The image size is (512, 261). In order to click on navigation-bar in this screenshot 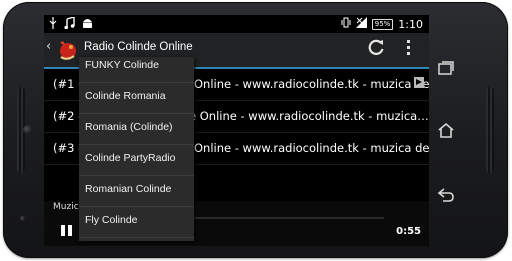, I will do `click(469, 130)`.